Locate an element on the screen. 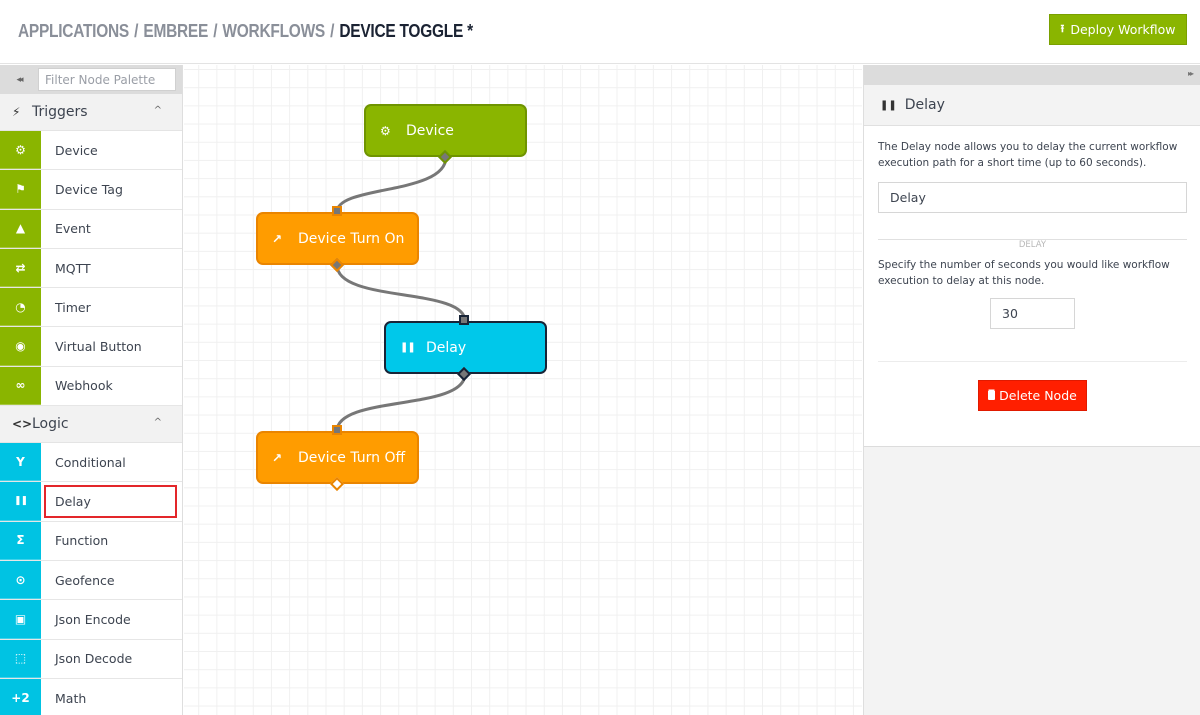 The width and height of the screenshot is (1200, 715). palette-item-label: MQTT is located at coordinates (73, 268).